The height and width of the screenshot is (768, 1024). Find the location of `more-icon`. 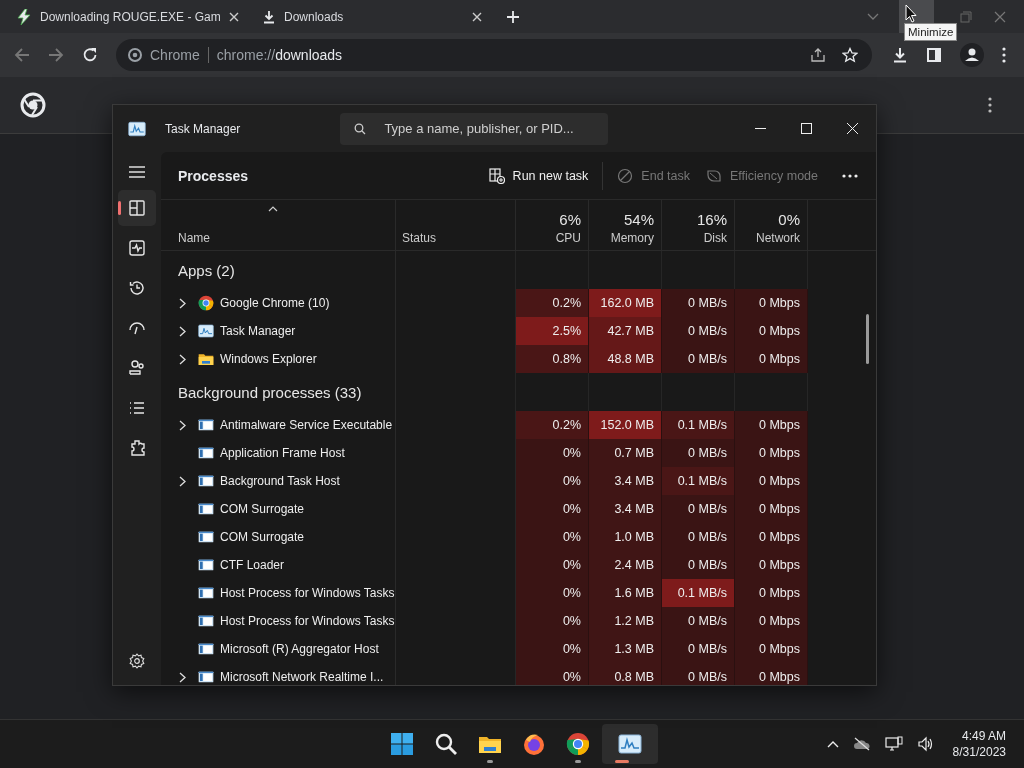

more-icon is located at coordinates (850, 175).